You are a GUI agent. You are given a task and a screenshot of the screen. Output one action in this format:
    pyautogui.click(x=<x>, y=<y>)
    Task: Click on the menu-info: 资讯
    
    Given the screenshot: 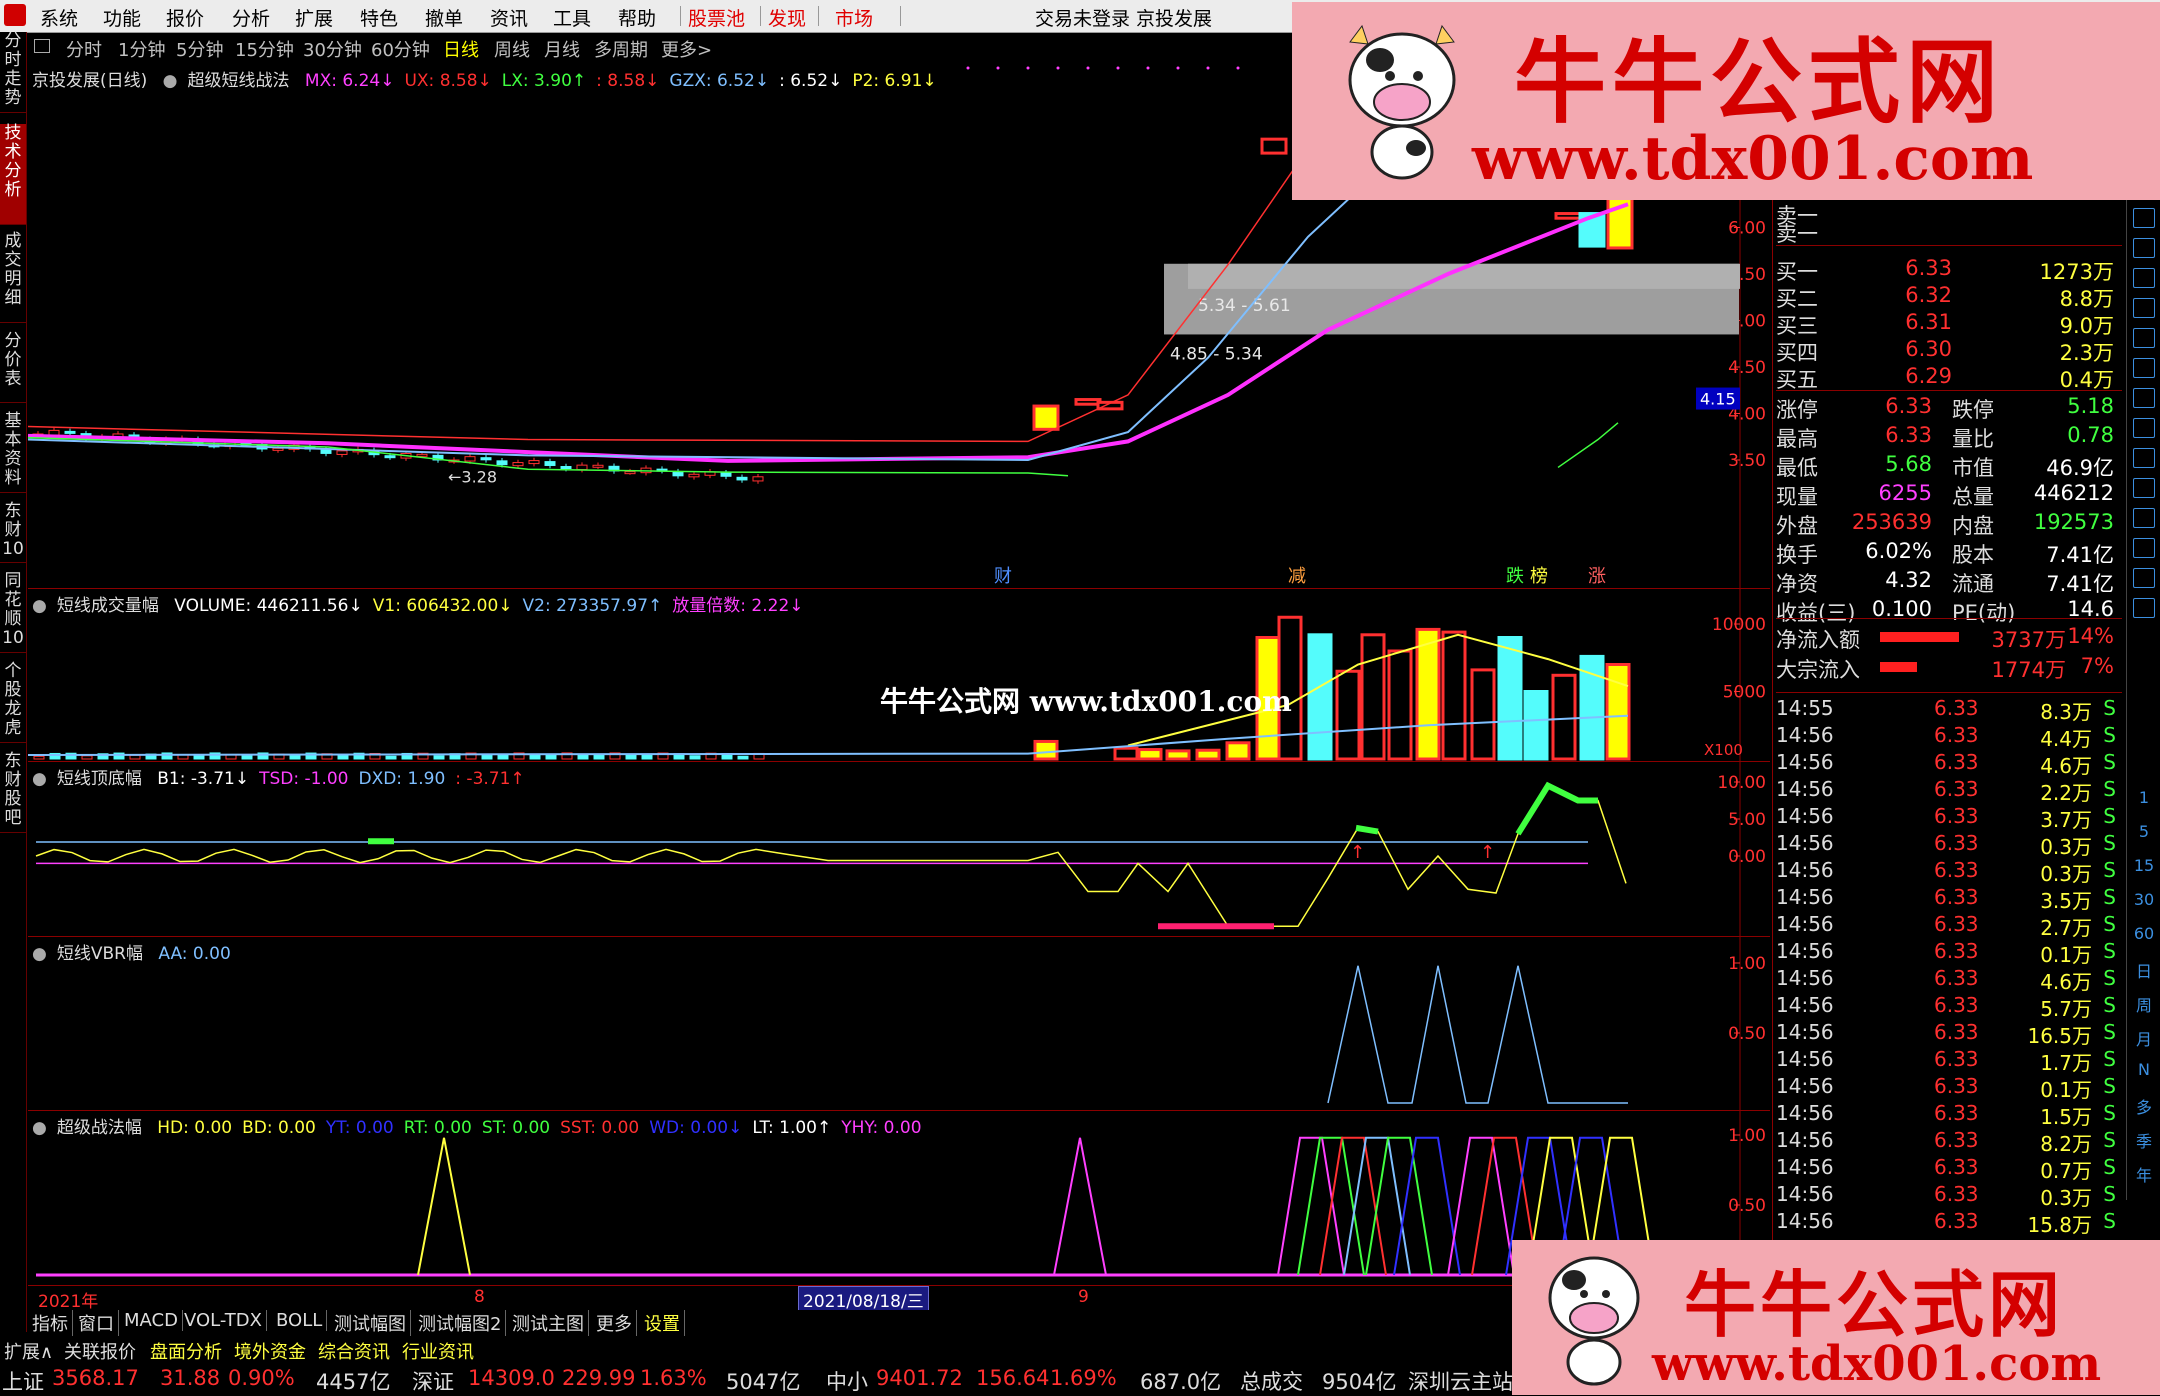 What is the action you would take?
    pyautogui.click(x=509, y=17)
    